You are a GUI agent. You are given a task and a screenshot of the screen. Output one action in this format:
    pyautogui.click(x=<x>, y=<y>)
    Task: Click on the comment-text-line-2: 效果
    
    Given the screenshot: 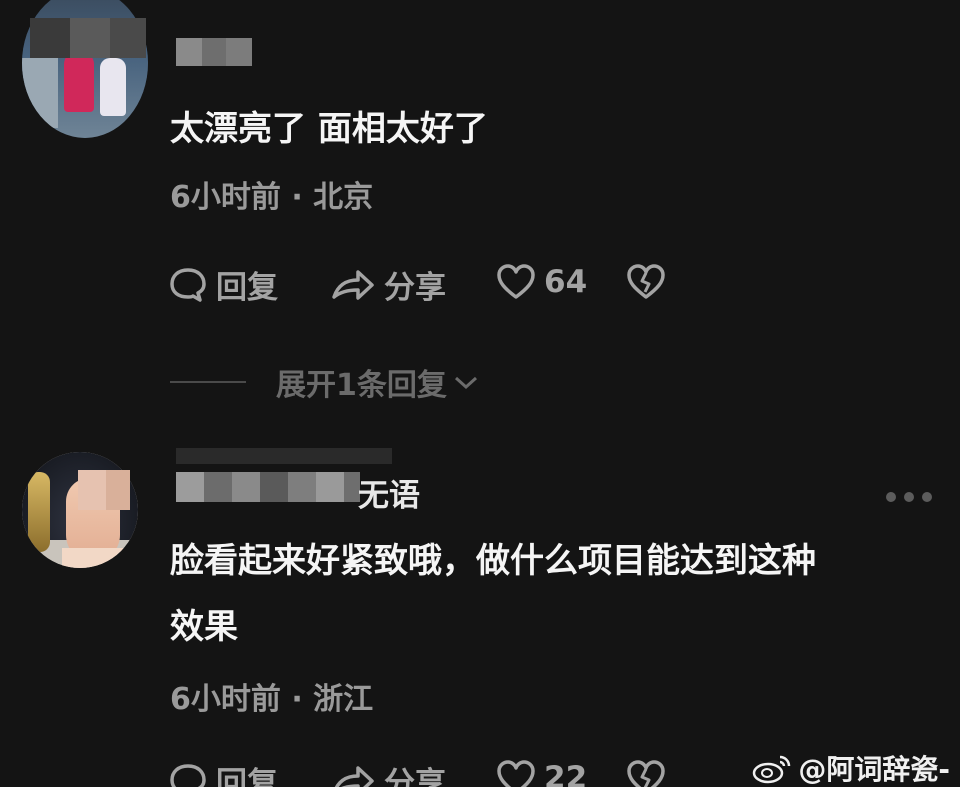 What is the action you would take?
    pyautogui.click(x=204, y=627)
    